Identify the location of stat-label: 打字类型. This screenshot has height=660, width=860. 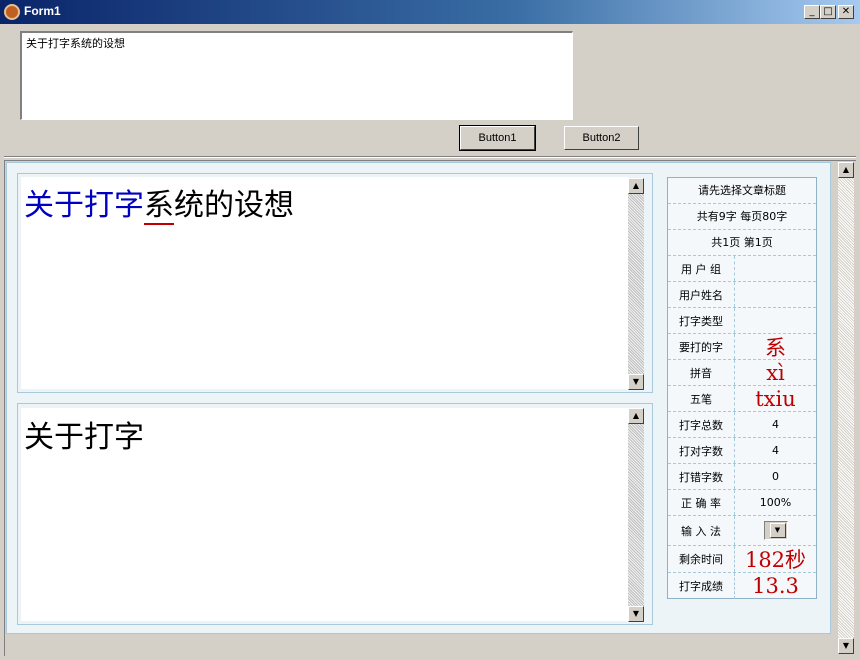
(701, 320).